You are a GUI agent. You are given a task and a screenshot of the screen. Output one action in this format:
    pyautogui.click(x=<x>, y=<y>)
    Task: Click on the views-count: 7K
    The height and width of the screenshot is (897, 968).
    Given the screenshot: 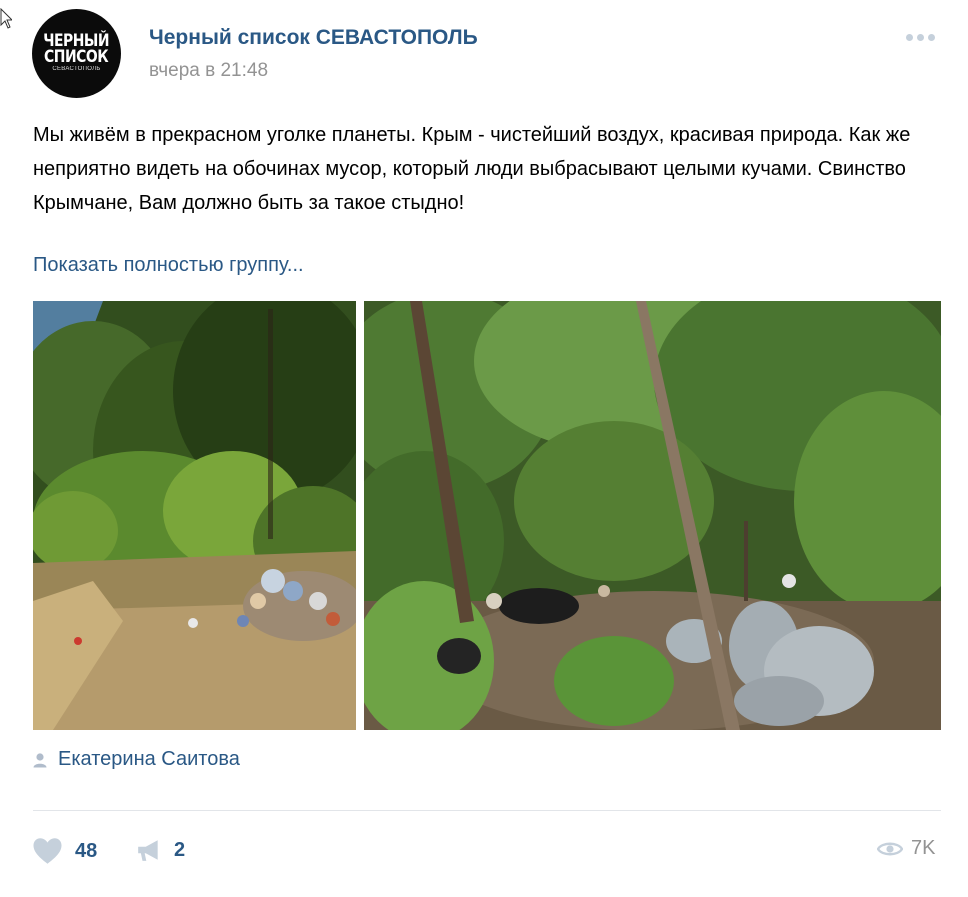 What is the action you would take?
    pyautogui.click(x=923, y=848)
    